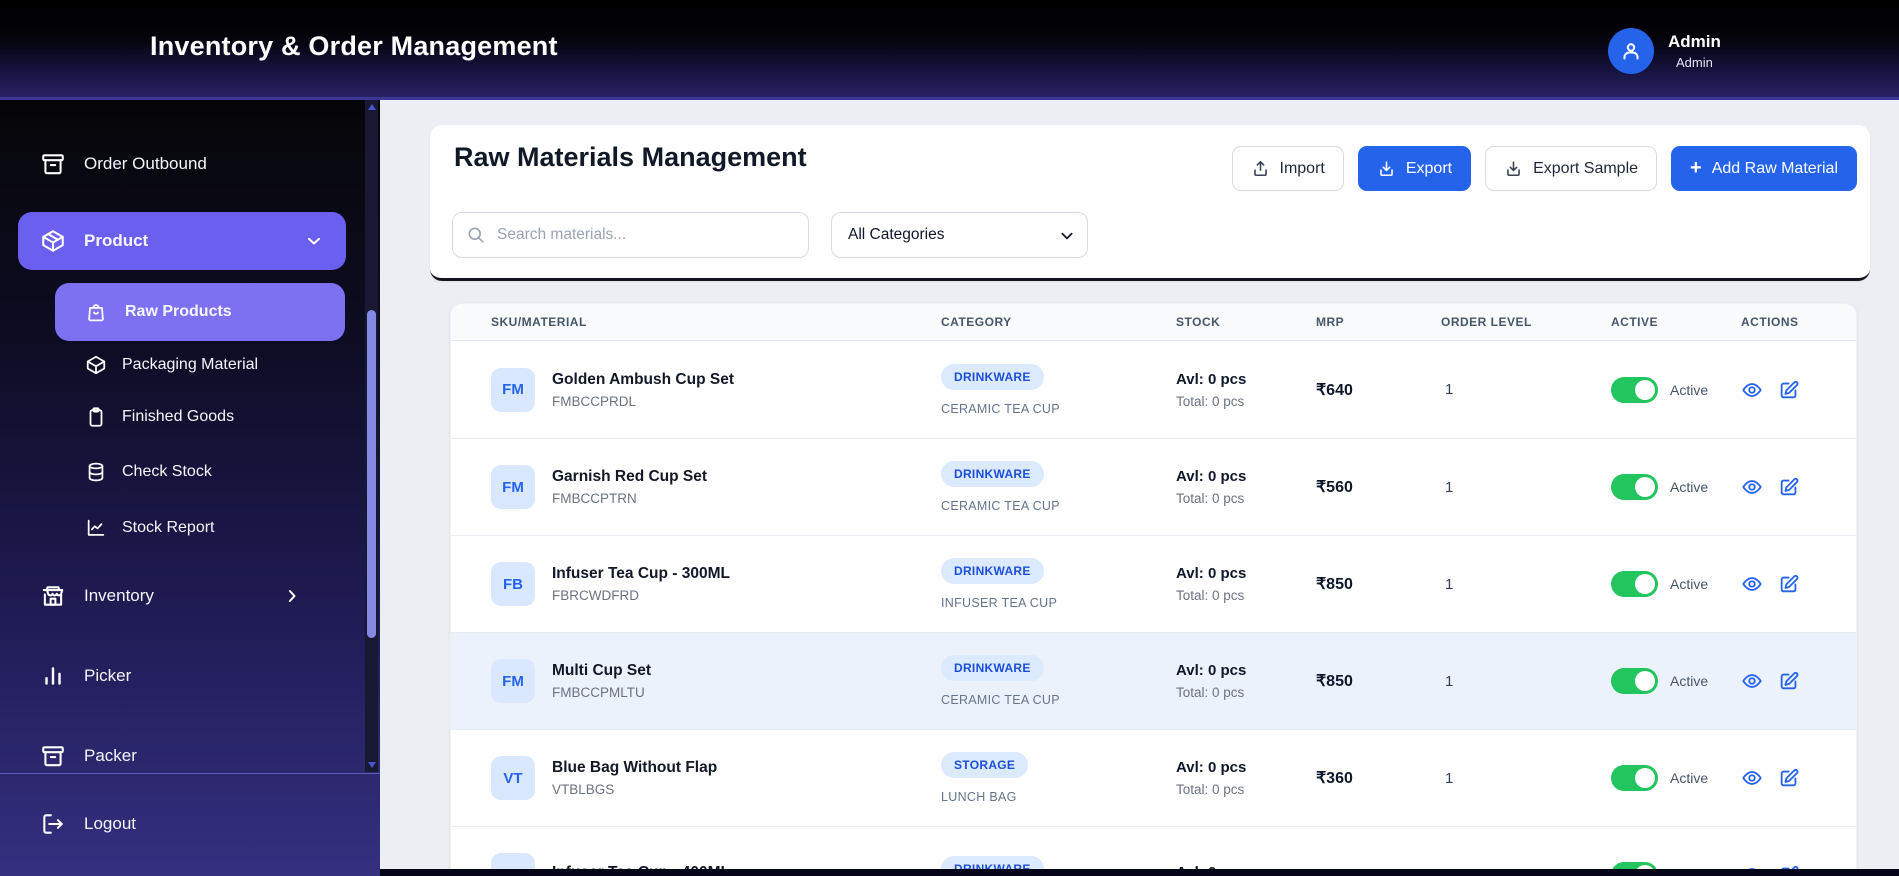  I want to click on sidebar-item-product: Product, so click(182, 241).